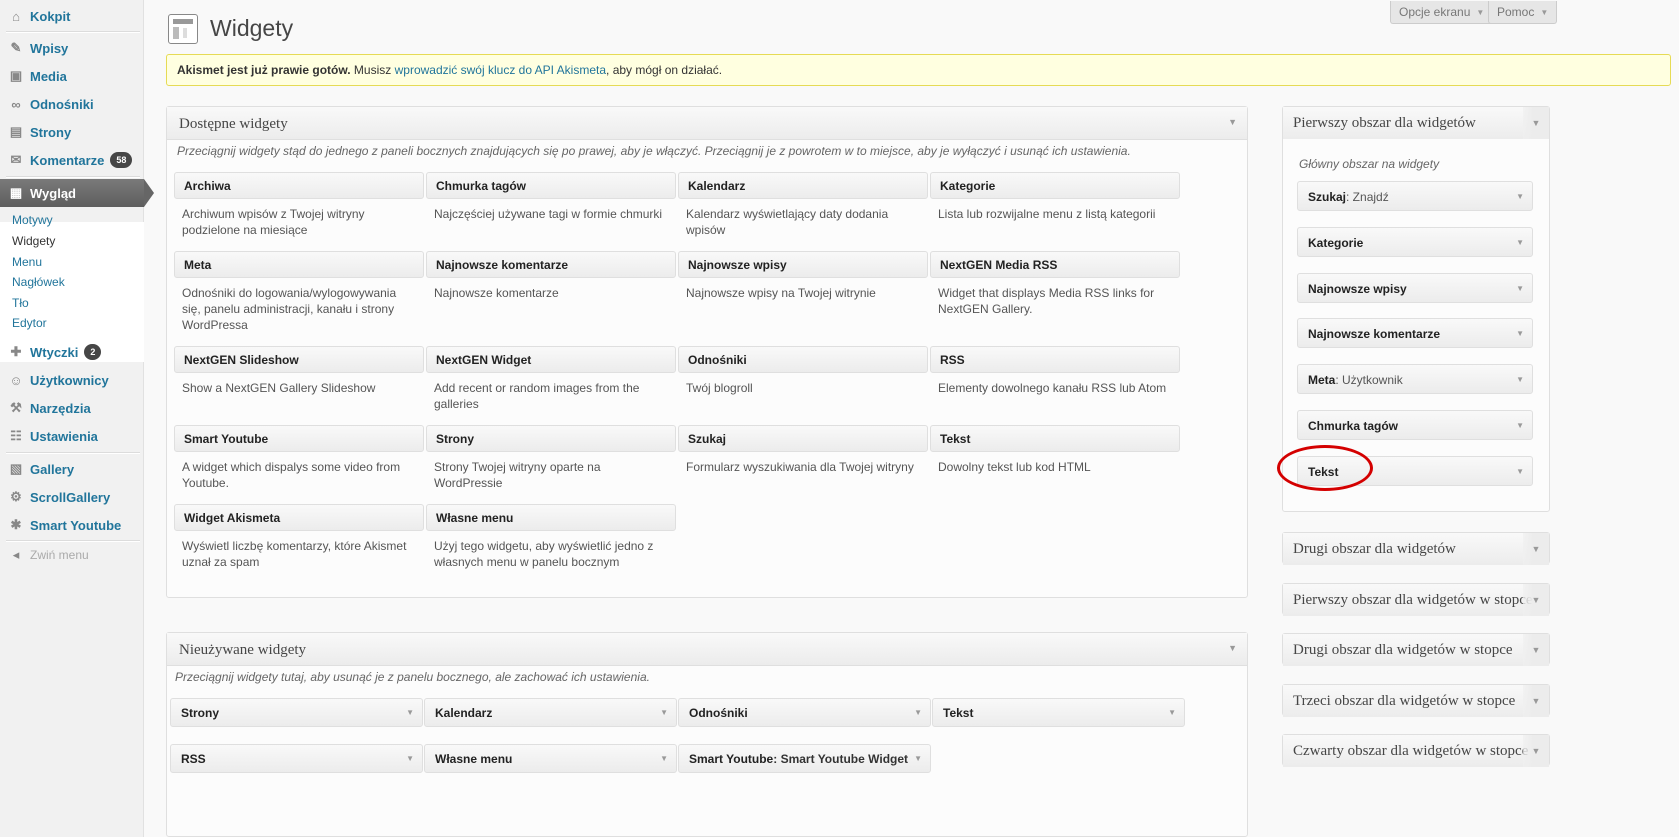 Image resolution: width=1679 pixels, height=837 pixels. I want to click on menu-media: ▣ Media, so click(72, 76).